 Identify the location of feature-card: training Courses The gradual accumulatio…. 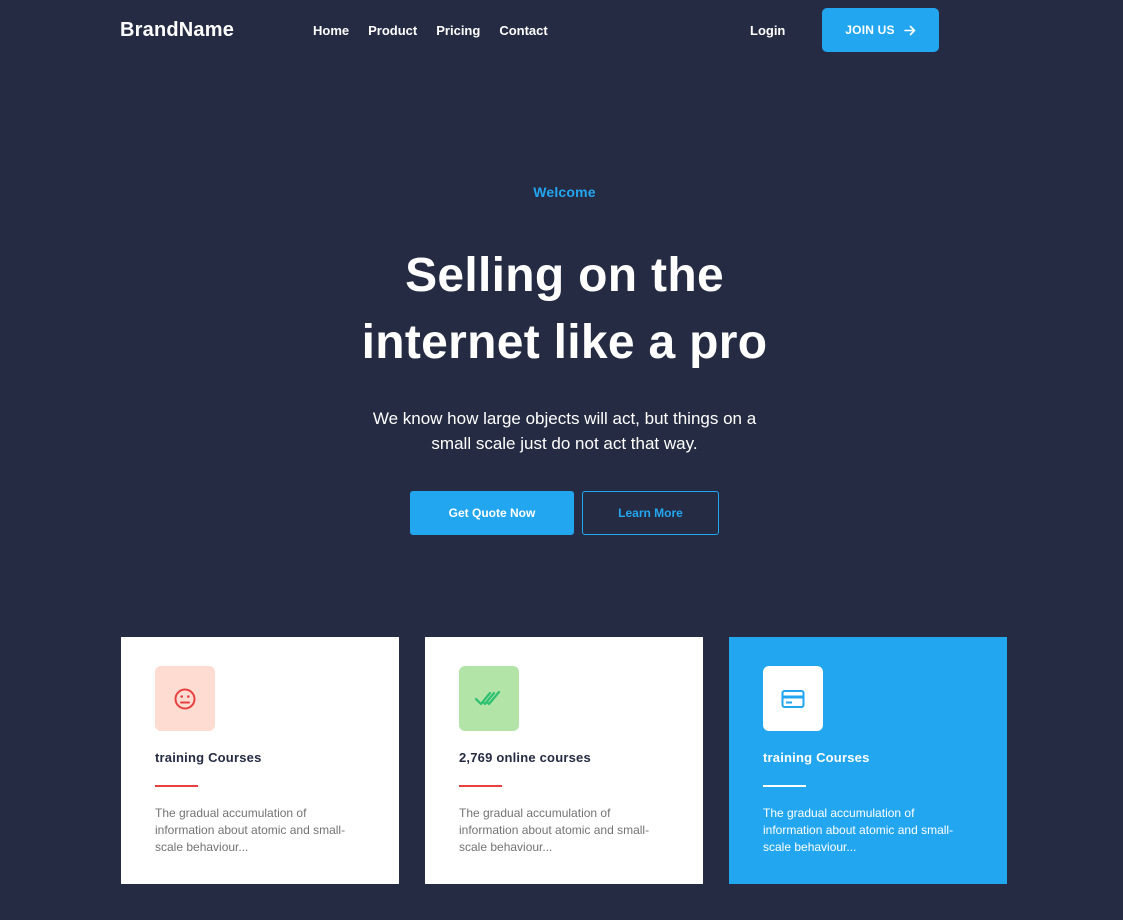
(260, 760).